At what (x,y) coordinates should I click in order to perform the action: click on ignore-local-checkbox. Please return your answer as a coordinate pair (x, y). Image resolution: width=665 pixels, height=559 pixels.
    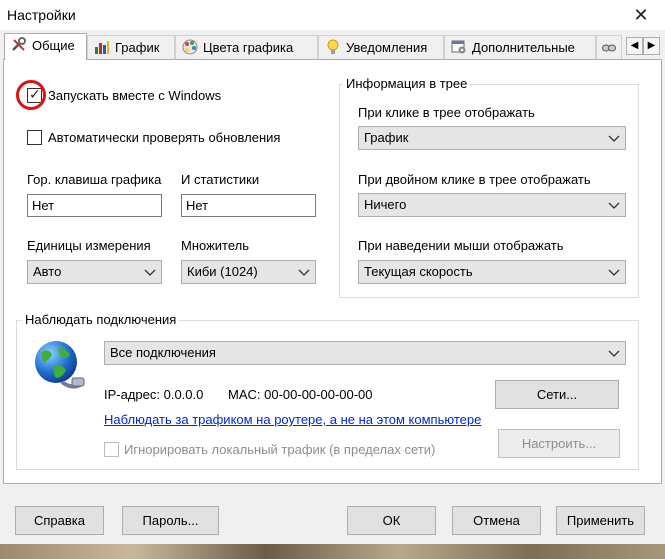
    Looking at the image, I should click on (111, 449).